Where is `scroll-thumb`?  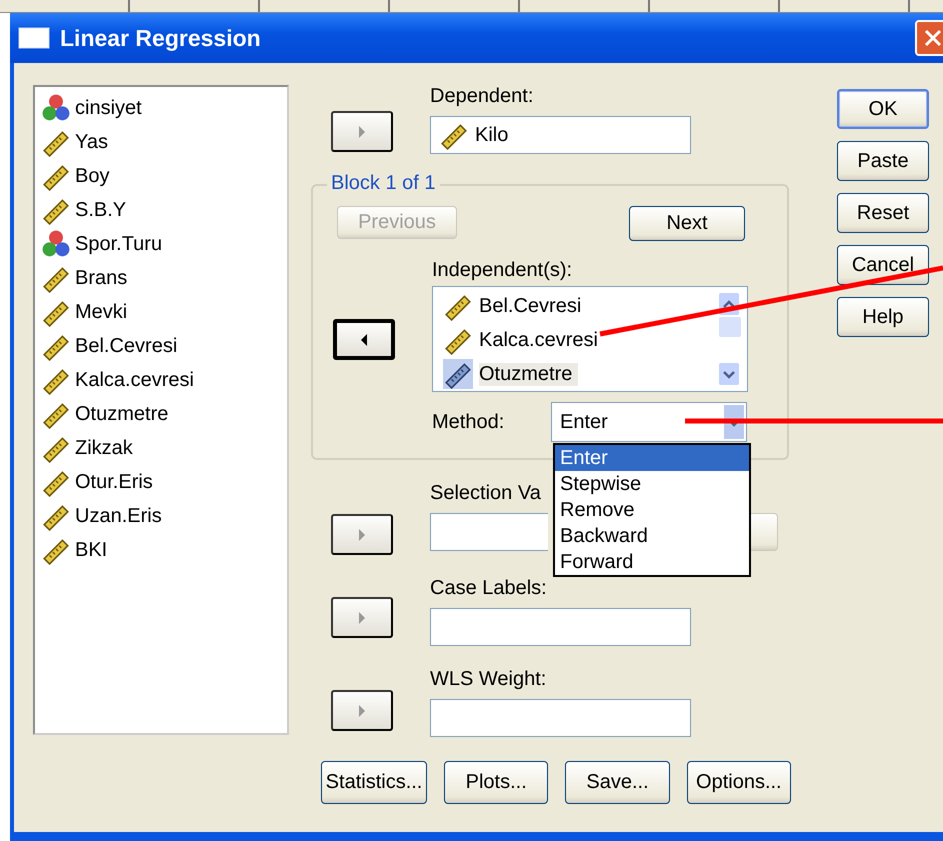 scroll-thumb is located at coordinates (730, 327).